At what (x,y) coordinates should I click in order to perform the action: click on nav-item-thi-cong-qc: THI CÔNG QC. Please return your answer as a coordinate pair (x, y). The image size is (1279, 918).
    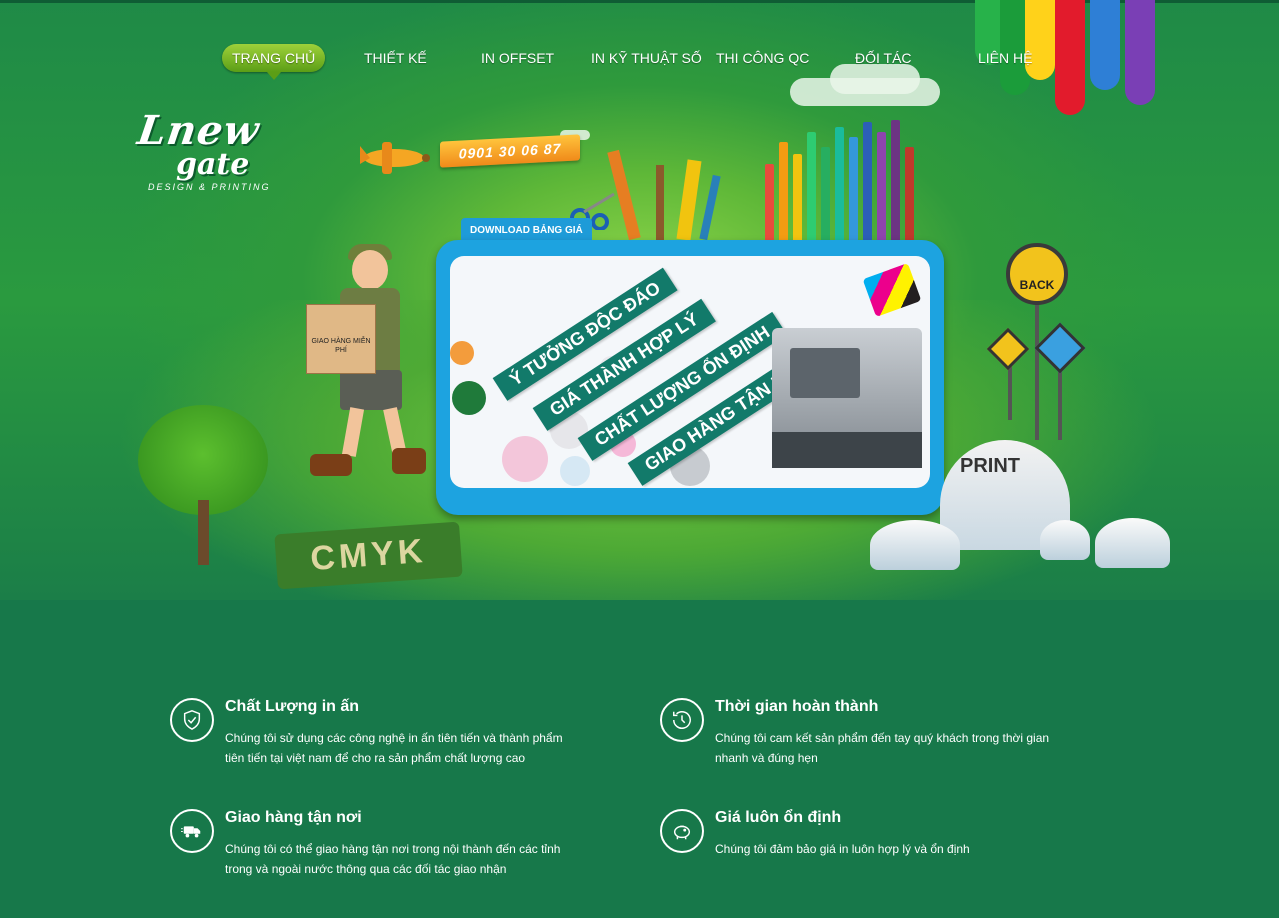
    Looking at the image, I should click on (762, 58).